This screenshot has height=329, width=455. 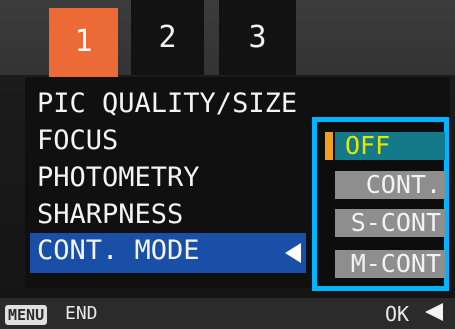 What do you see at coordinates (167, 104) in the screenshot?
I see `menu-item-pic-quality-size: PIC QUALITY/SIZE` at bounding box center [167, 104].